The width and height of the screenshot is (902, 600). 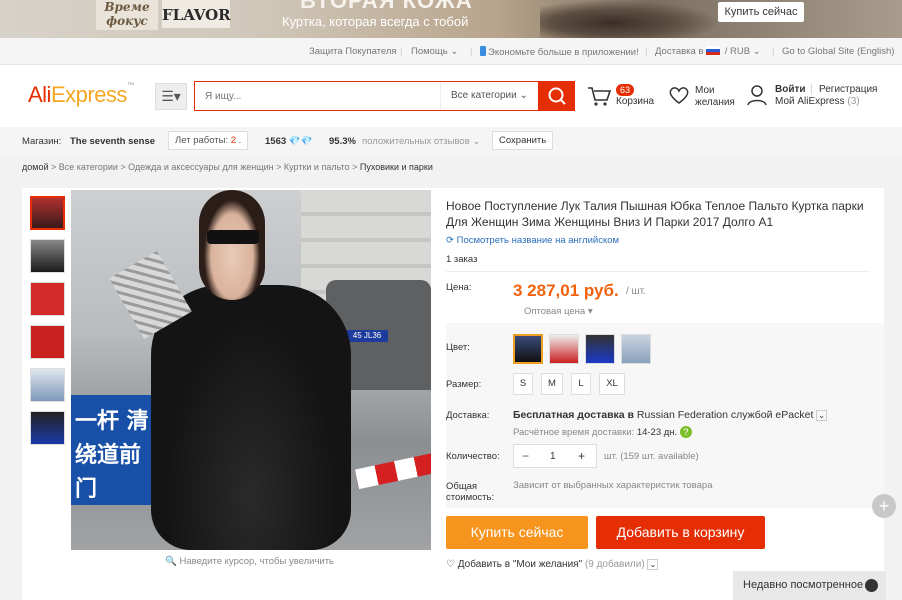 I want to click on category-menu-button: ☰▾, so click(x=171, y=96).